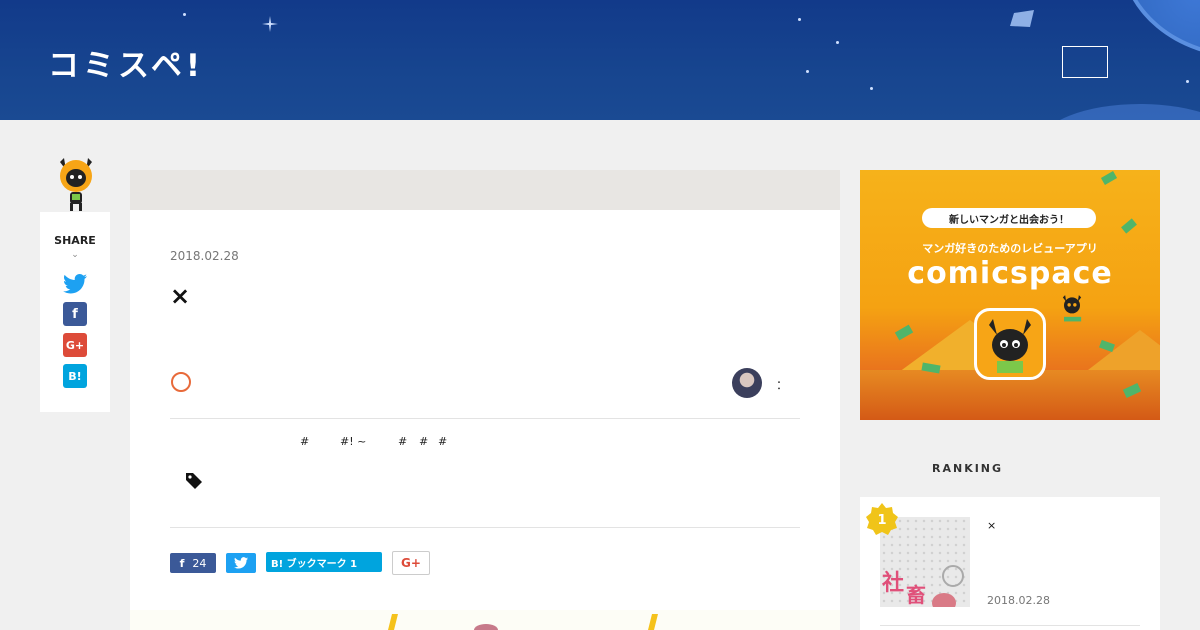  Describe the element at coordinates (968, 468) in the screenshot. I see `ranking-heading-en: RANKING` at that location.